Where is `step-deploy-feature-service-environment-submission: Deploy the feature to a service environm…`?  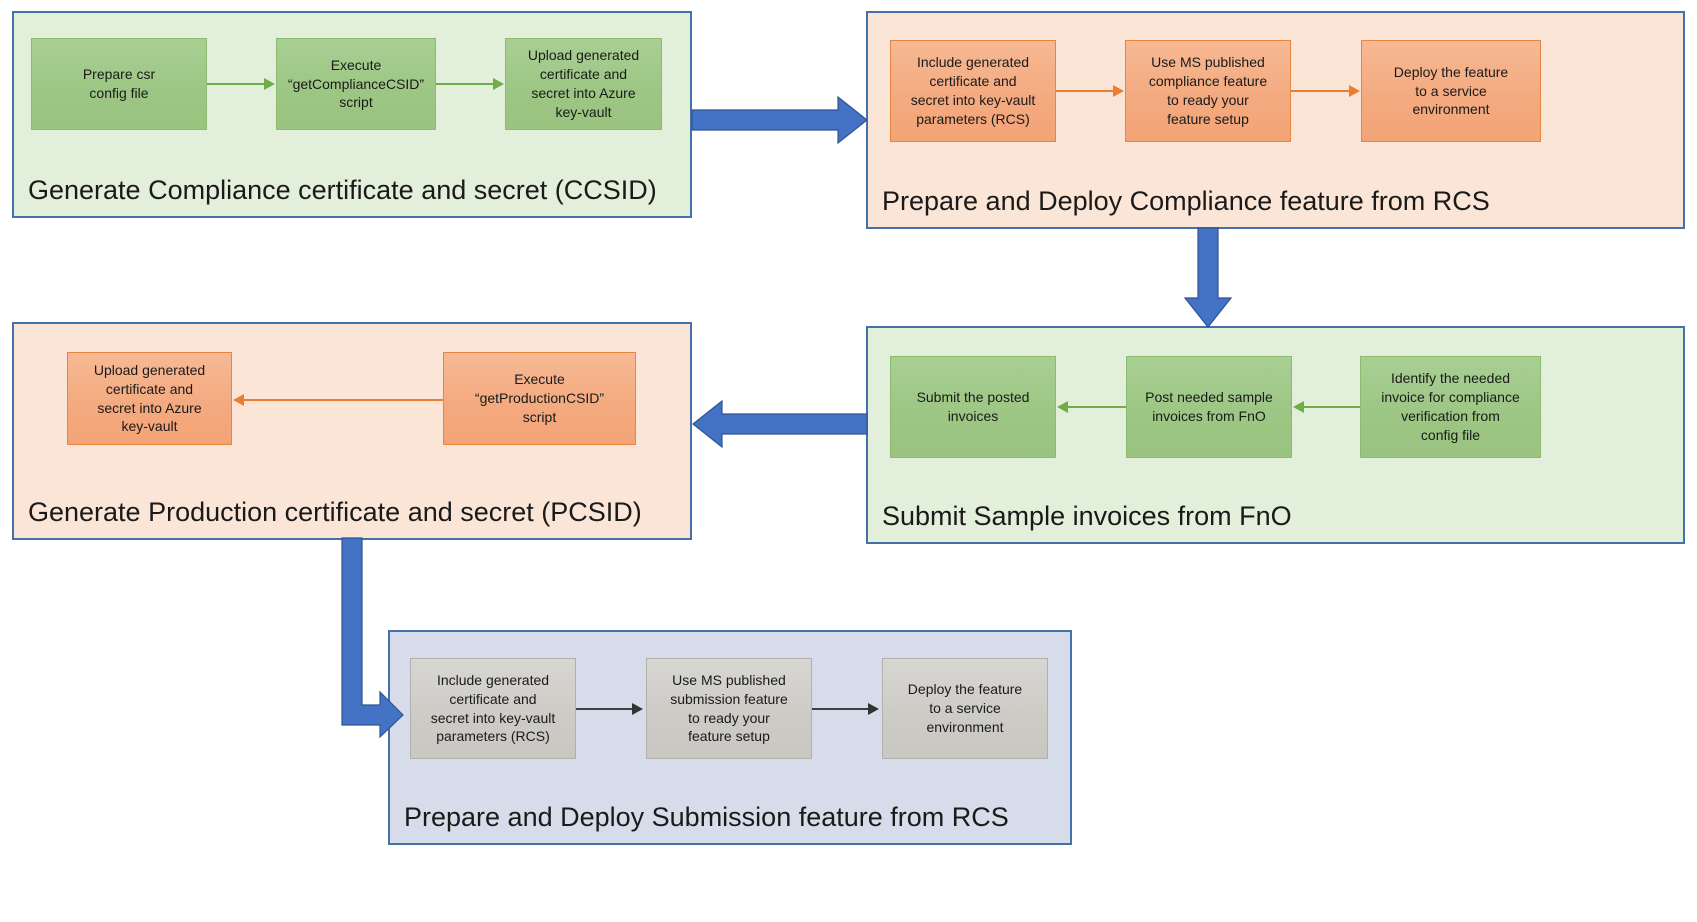
step-deploy-feature-service-environment-submission: Deploy the feature to a service environm… is located at coordinates (965, 708).